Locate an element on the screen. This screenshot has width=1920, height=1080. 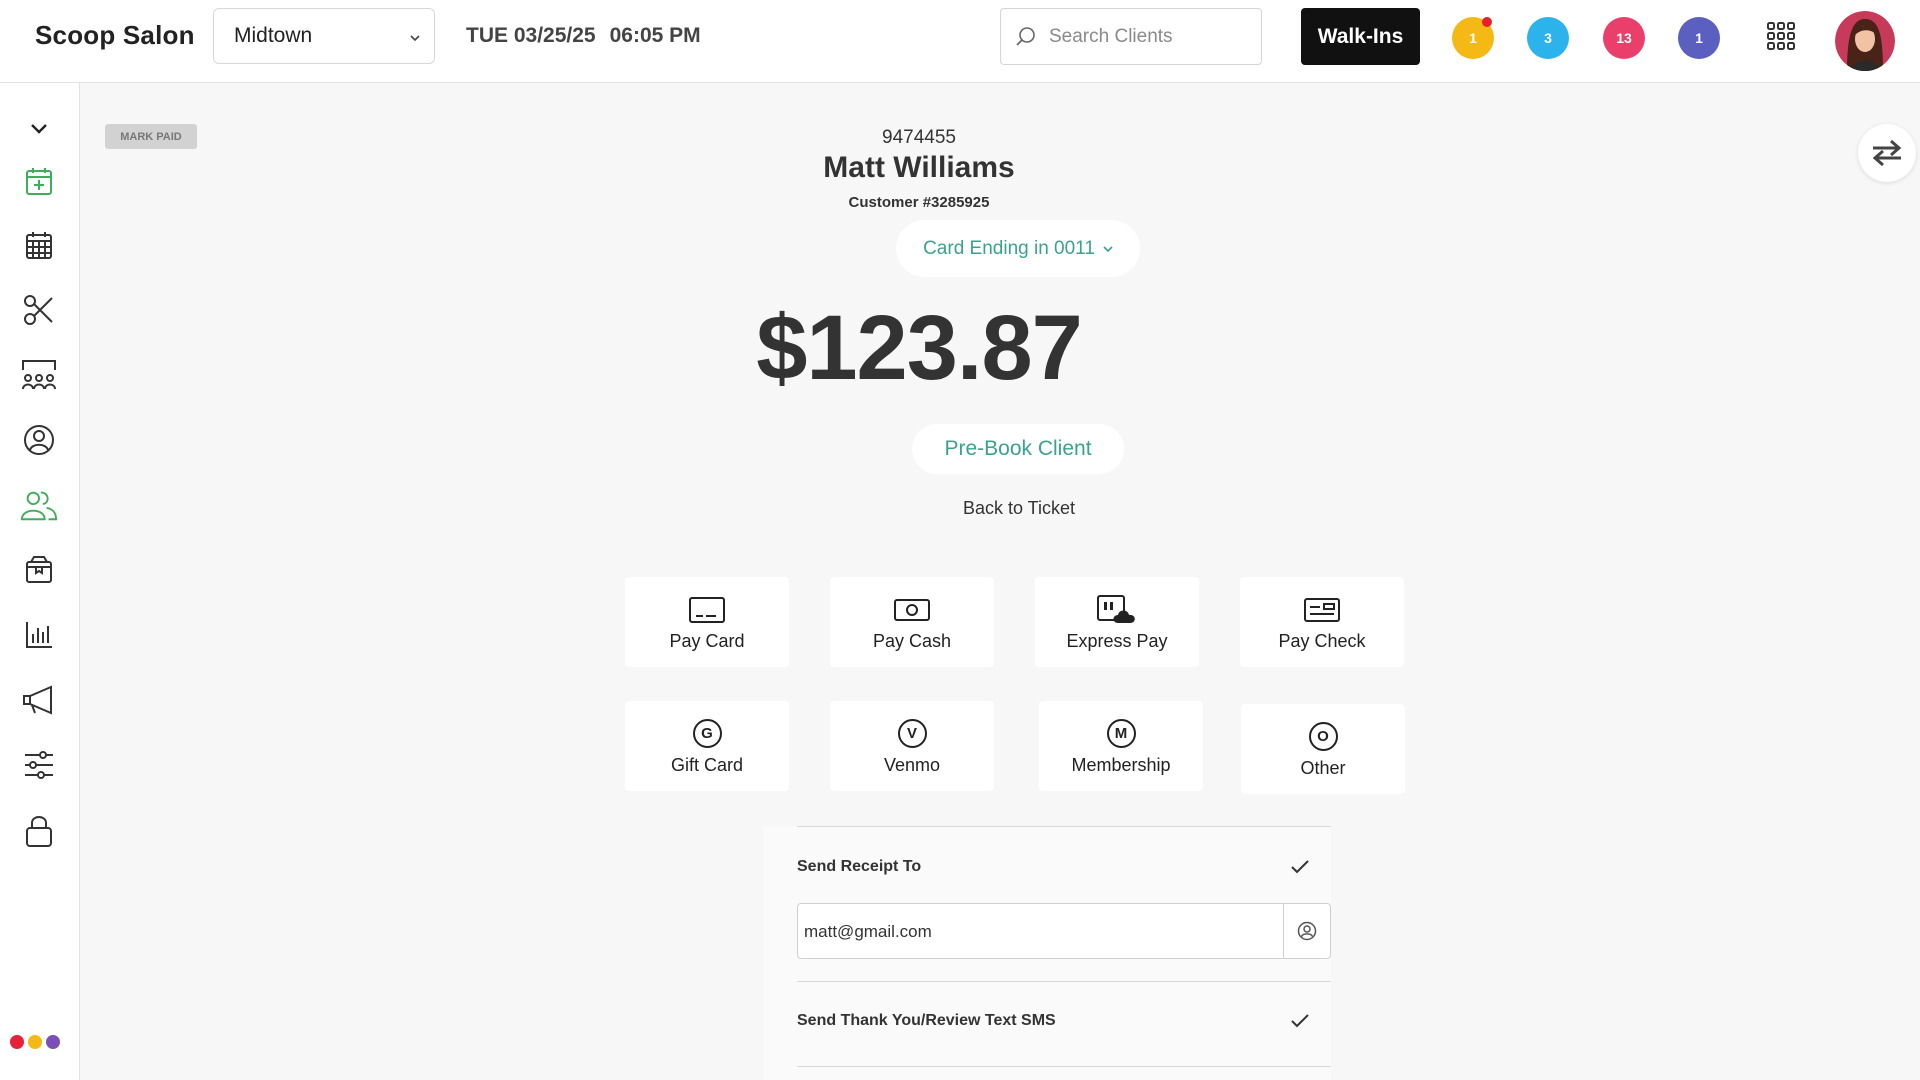
card-icon is located at coordinates (707, 609).